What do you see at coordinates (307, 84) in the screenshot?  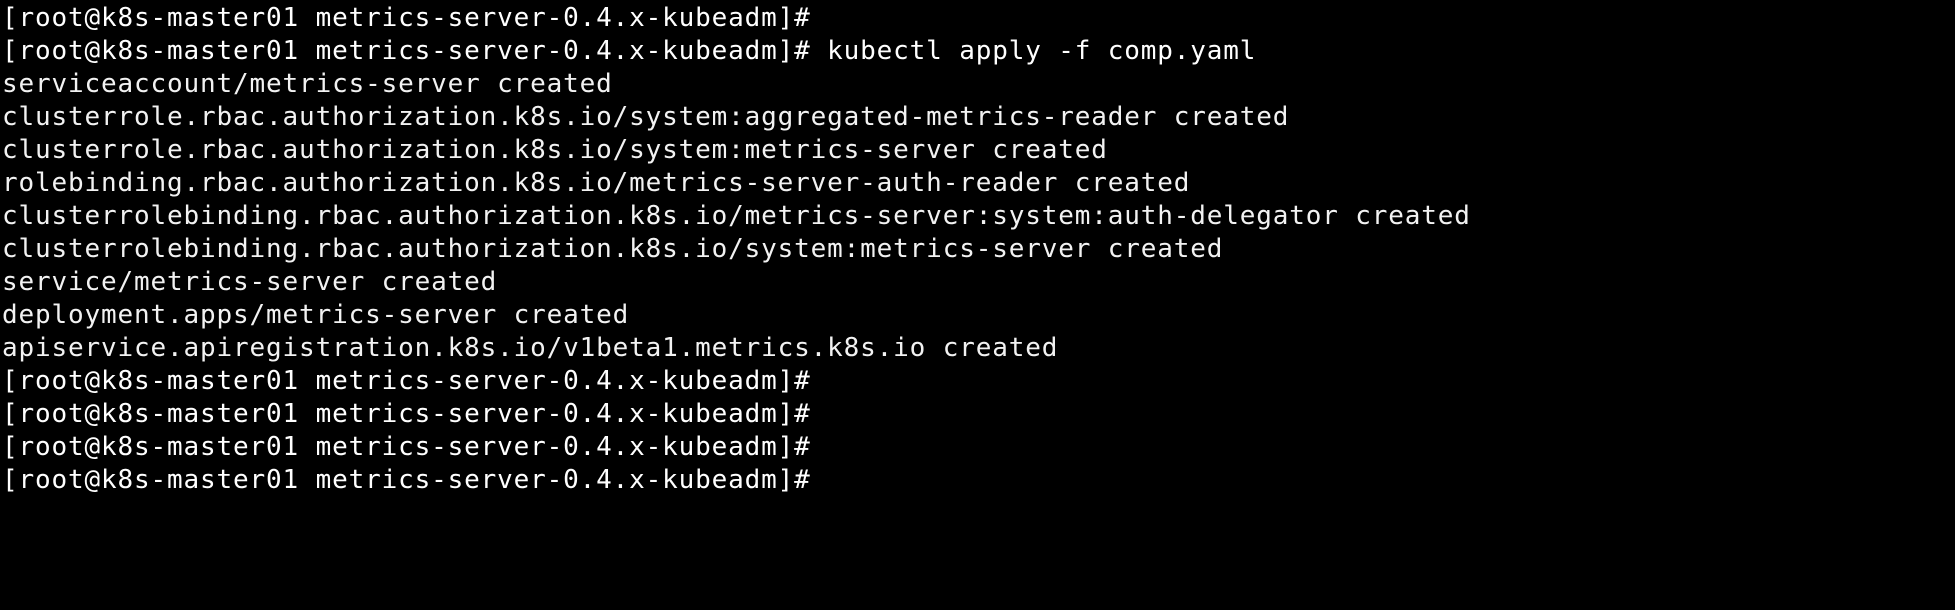 I see `terminal-output-line: serviceaccount/metrics-server created` at bounding box center [307, 84].